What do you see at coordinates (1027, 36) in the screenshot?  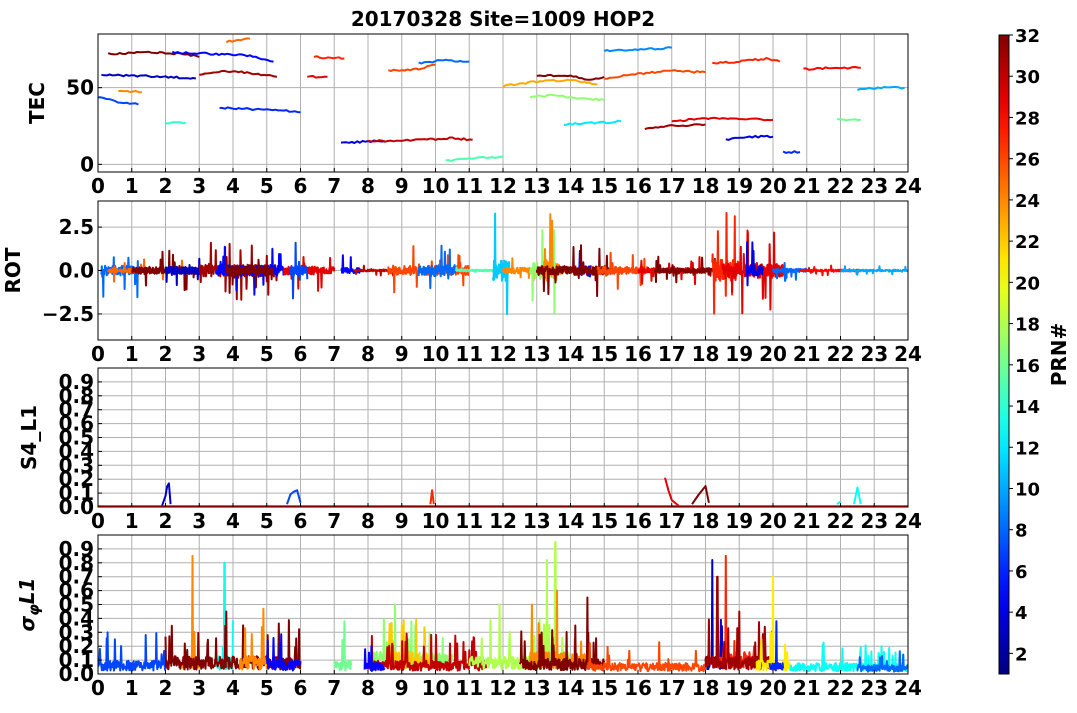 I see `colorbar-tick-label: 32` at bounding box center [1027, 36].